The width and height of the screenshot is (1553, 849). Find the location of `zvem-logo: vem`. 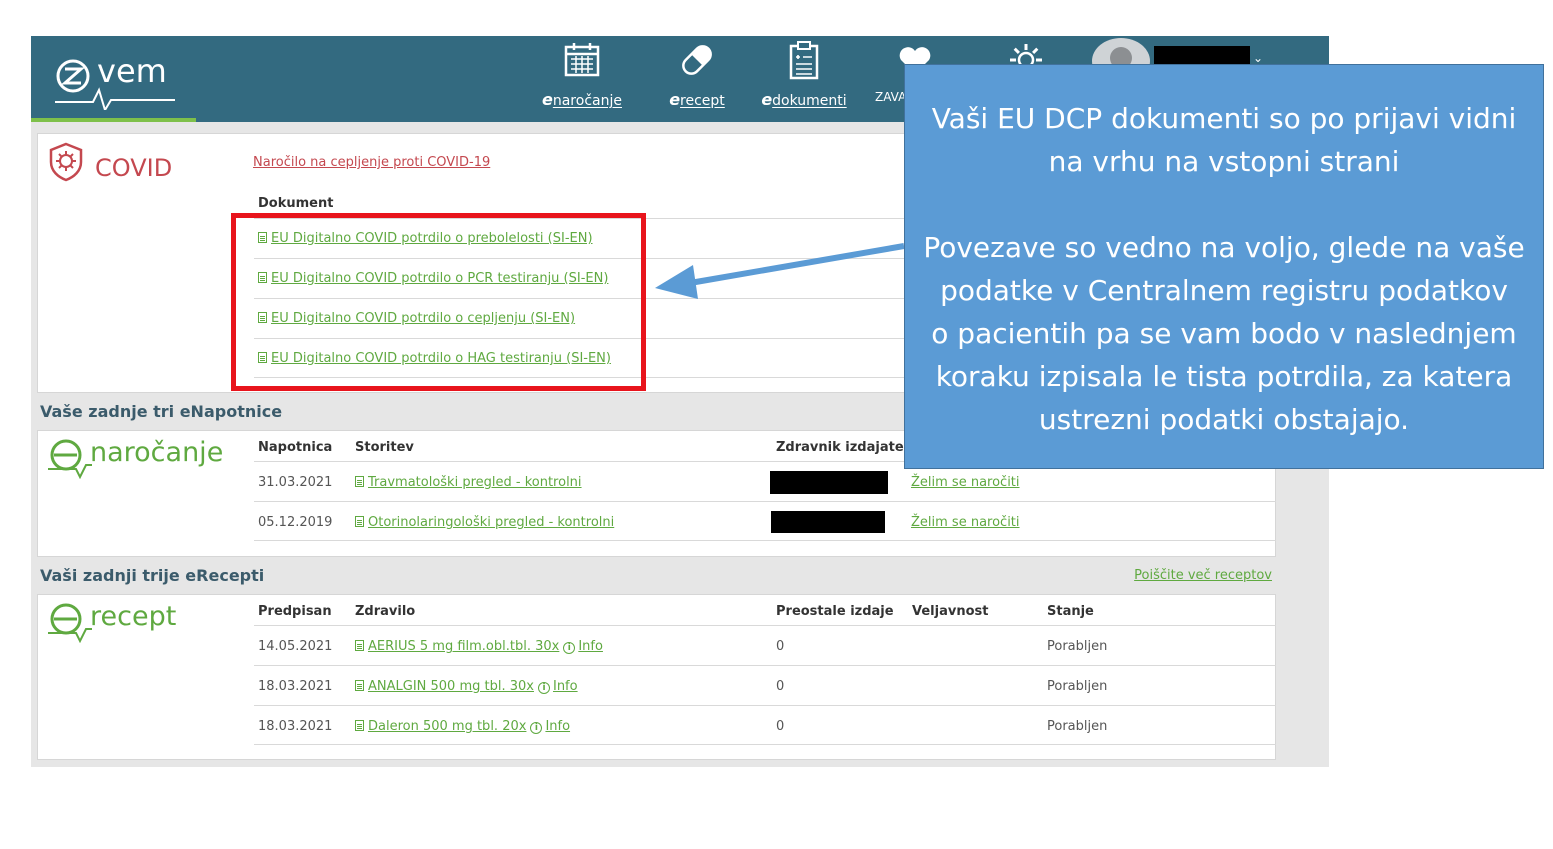

zvem-logo: vem is located at coordinates (124, 78).